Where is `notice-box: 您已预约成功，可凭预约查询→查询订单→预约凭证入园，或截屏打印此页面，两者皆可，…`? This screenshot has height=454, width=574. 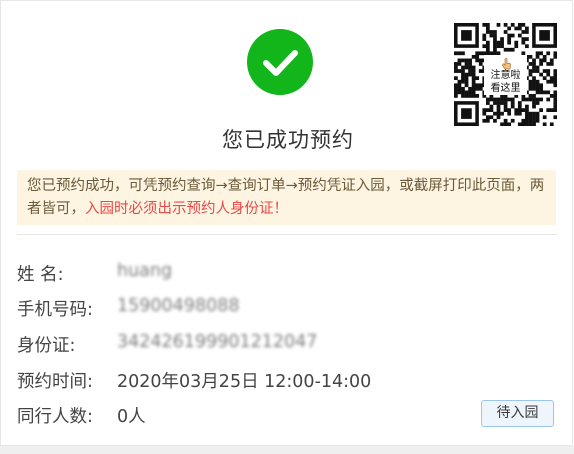
notice-box: 您已预约成功，可凭预约查询→查询订单→预约凭证入园，或截屏打印此页面，两者皆可，… is located at coordinates (286, 197).